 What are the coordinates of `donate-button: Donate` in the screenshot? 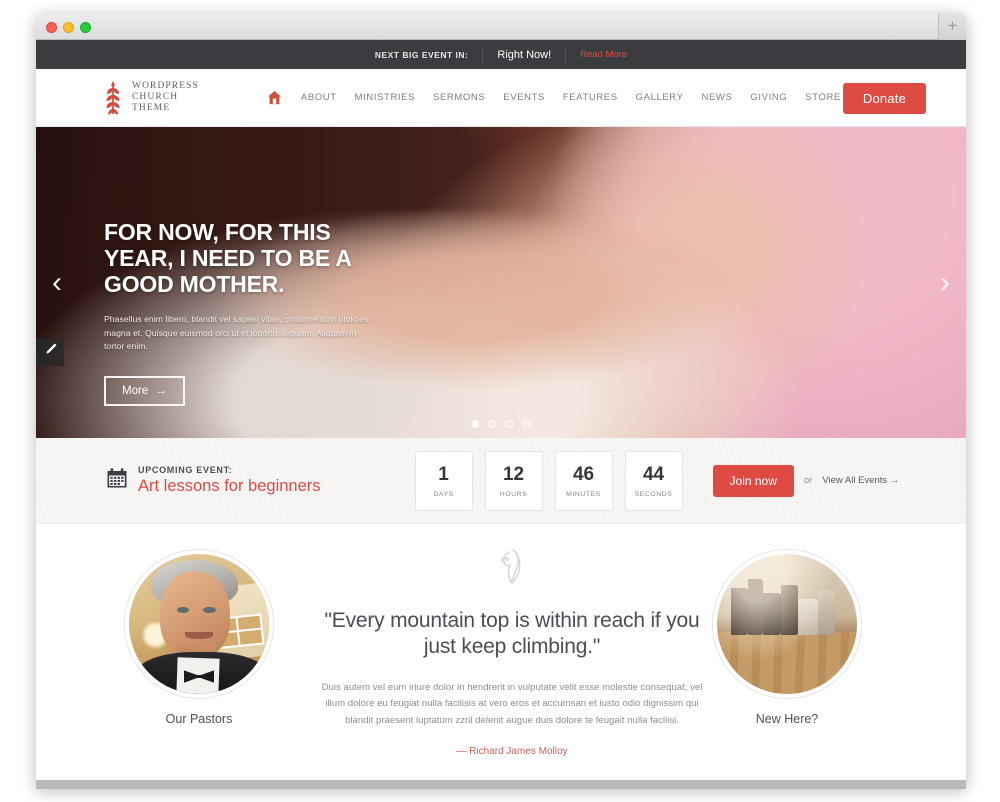 It's located at (884, 98).